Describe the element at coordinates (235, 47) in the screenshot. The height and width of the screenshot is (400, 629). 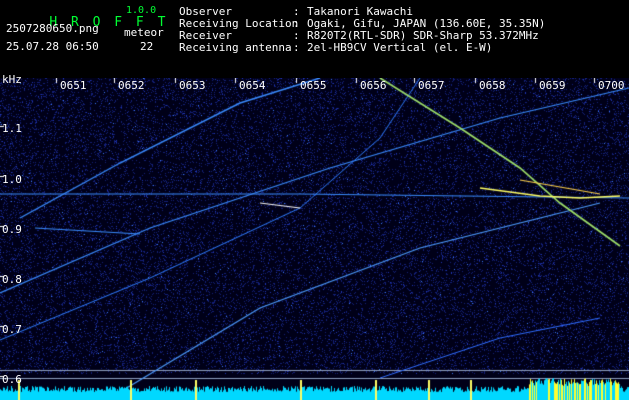
I see `info-key-antenna: Receiving antenna` at that location.